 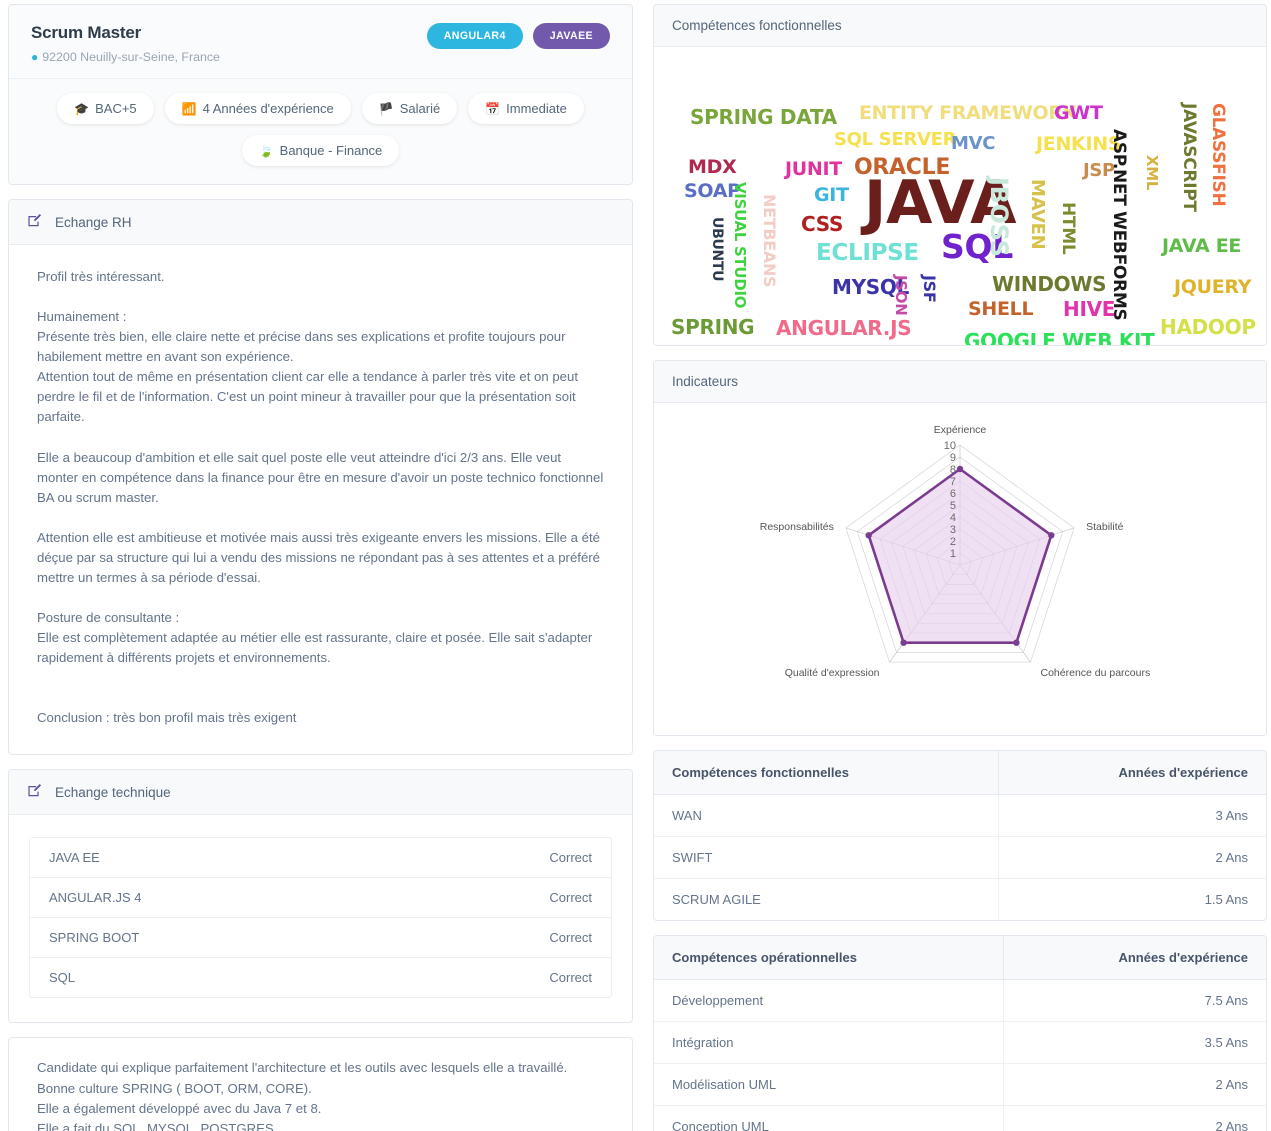 I want to click on attribute-chip-calendar: 📅 Immediate, so click(x=526, y=108).